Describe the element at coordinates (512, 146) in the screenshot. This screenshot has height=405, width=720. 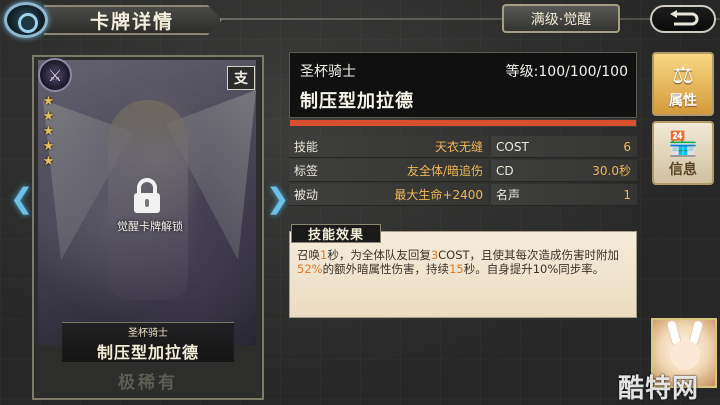
I see `stat-key: COST` at that location.